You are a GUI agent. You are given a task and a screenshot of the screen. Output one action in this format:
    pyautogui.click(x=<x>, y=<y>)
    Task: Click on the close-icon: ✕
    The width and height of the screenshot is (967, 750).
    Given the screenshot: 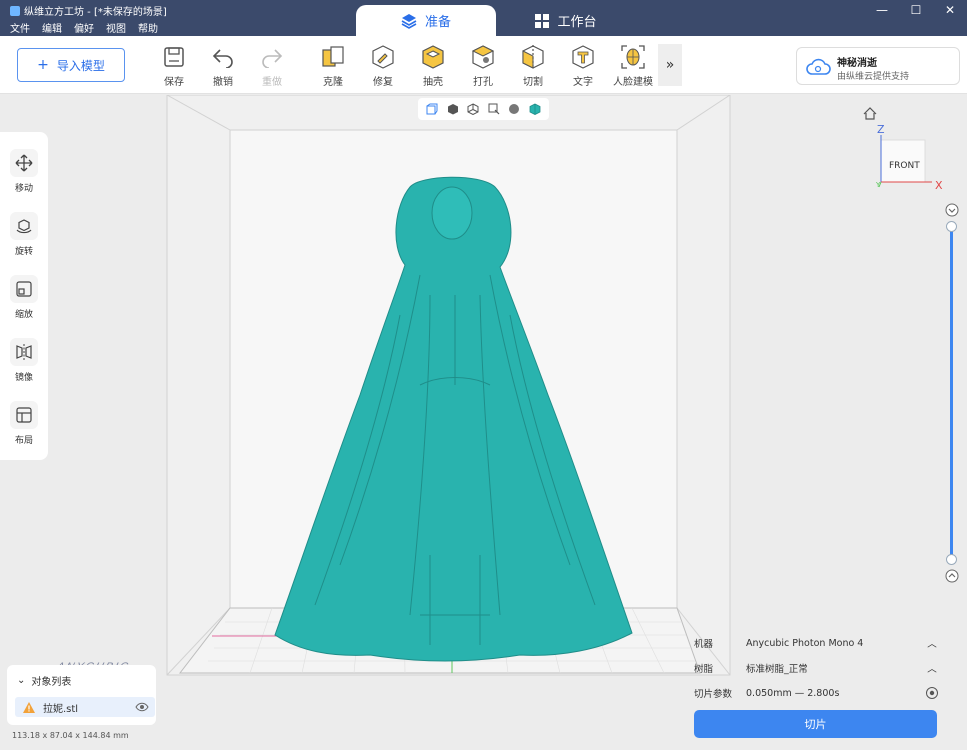 What is the action you would take?
    pyautogui.click(x=950, y=10)
    